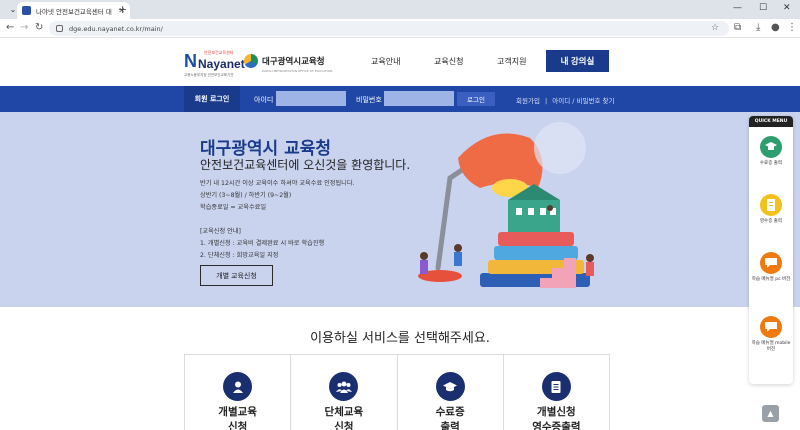  What do you see at coordinates (450, 418) in the screenshot?
I see `service-label: 수료증 출력` at bounding box center [450, 418].